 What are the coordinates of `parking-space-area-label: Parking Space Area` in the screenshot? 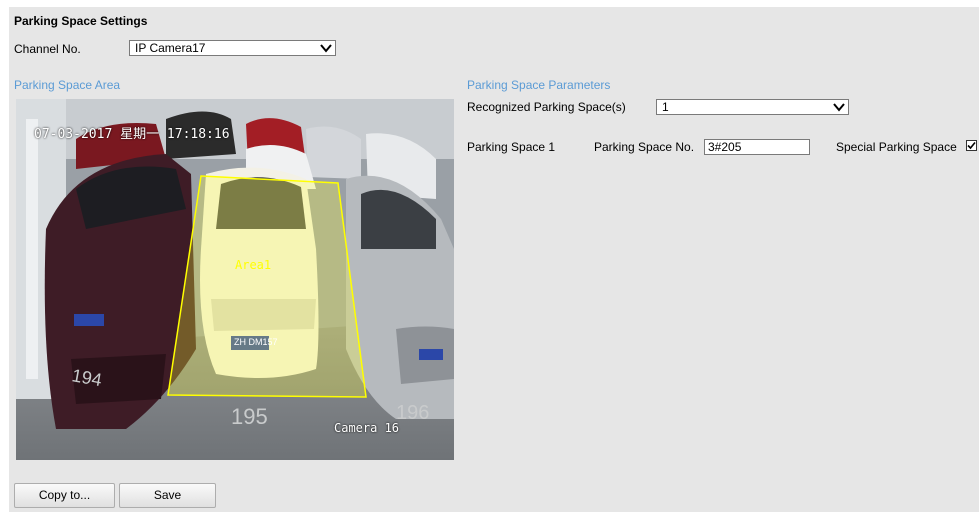 It's located at (67, 85).